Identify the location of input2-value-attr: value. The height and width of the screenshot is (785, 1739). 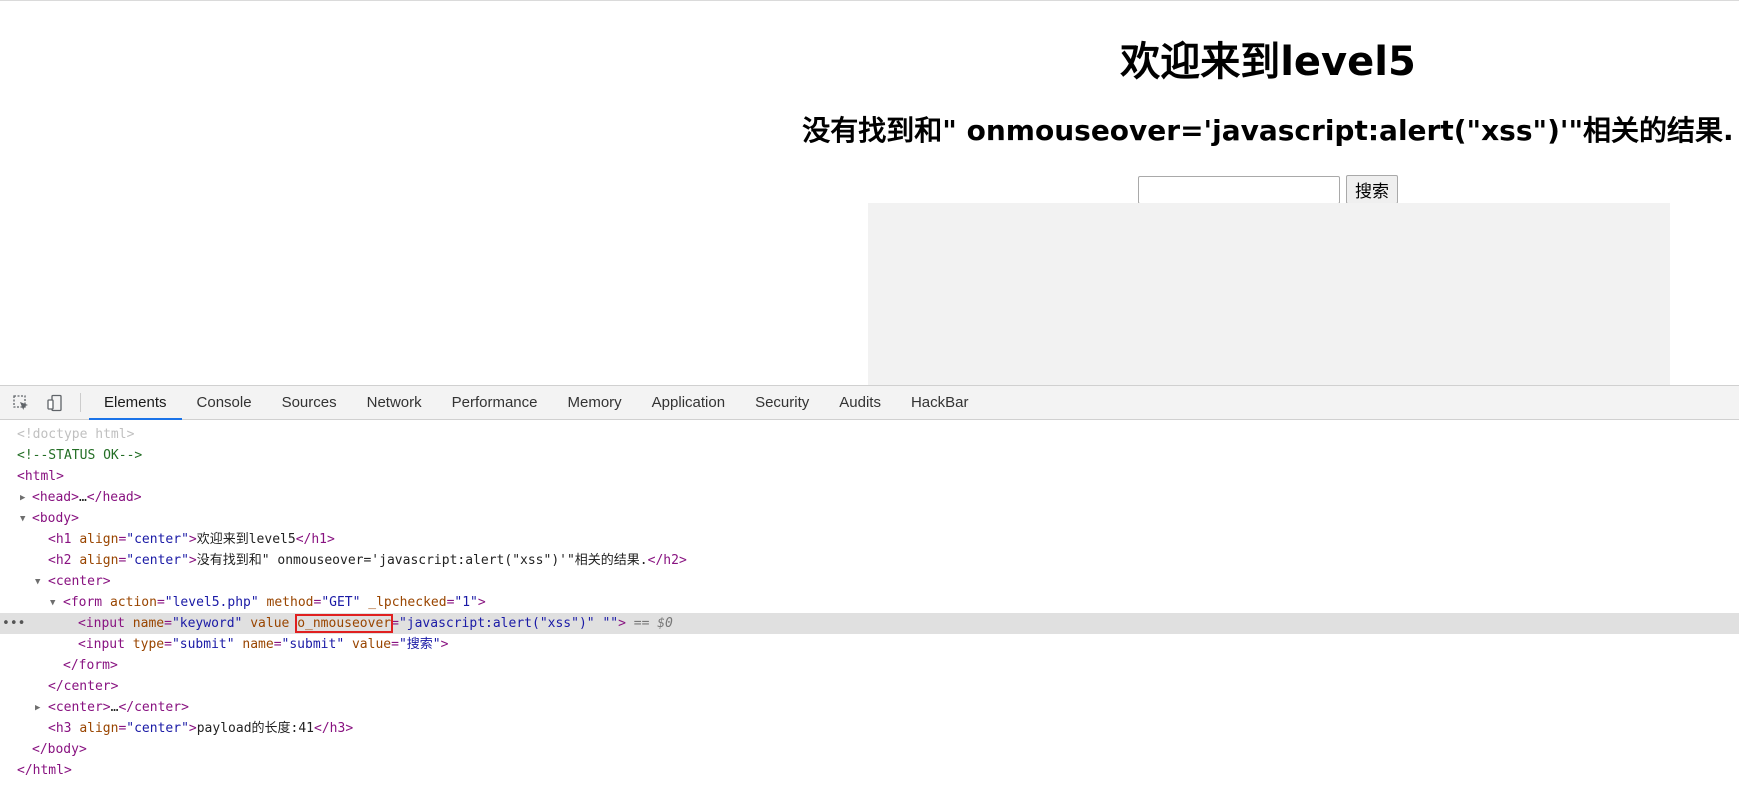
(371, 644).